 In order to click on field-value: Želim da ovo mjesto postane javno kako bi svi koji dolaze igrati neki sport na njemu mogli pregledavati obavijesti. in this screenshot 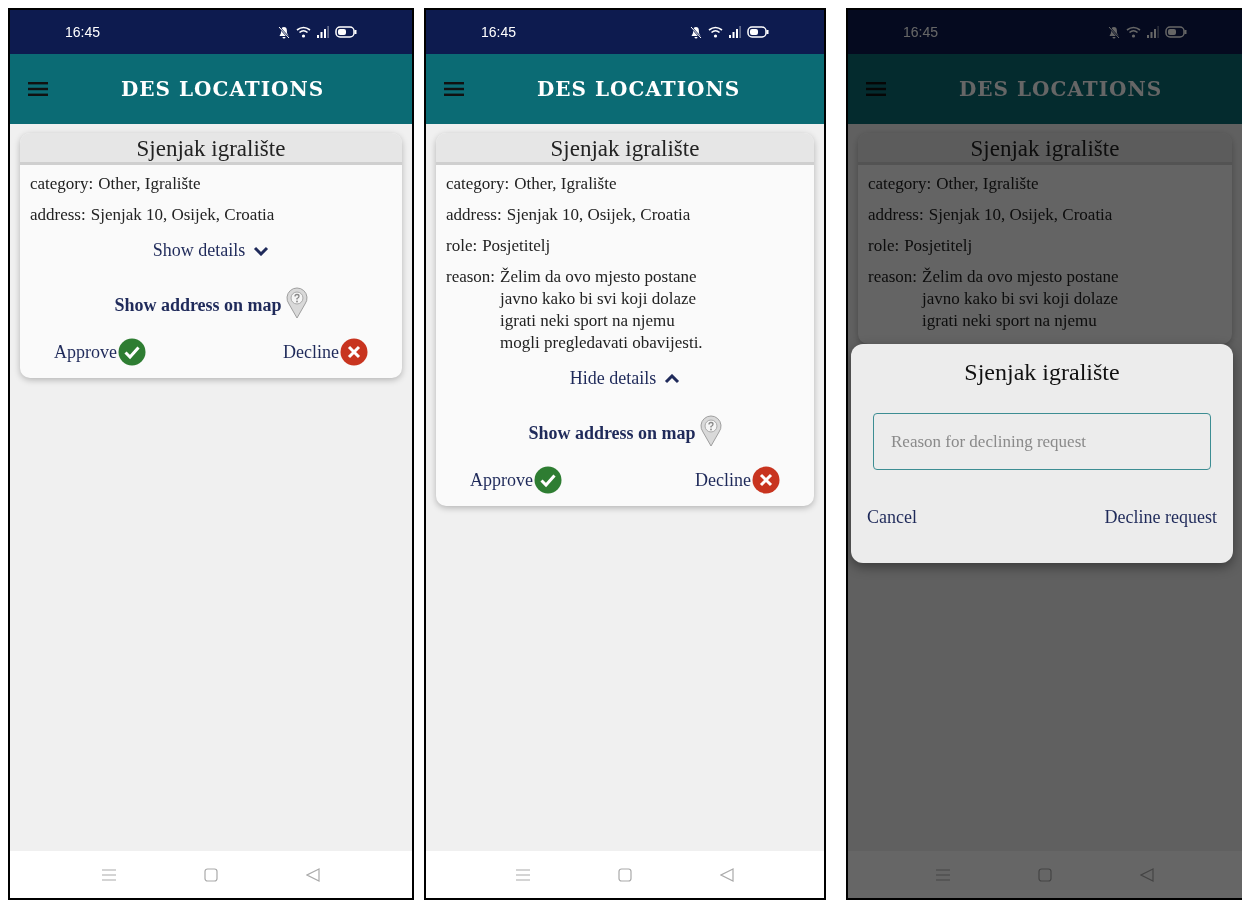, I will do `click(601, 310)`.